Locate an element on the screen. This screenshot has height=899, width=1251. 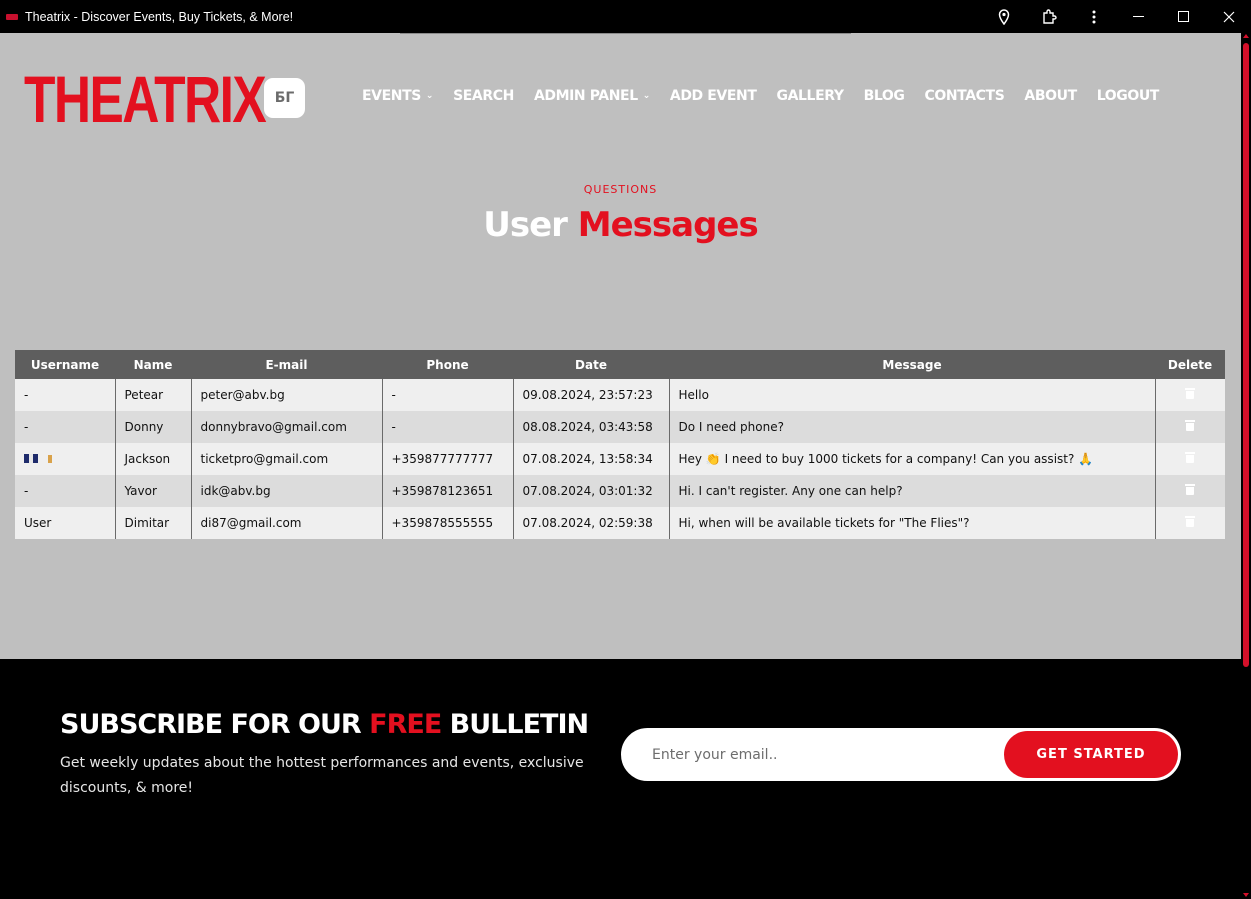
cell-date: 08.08.2024, 03:43:58 is located at coordinates (591, 427).